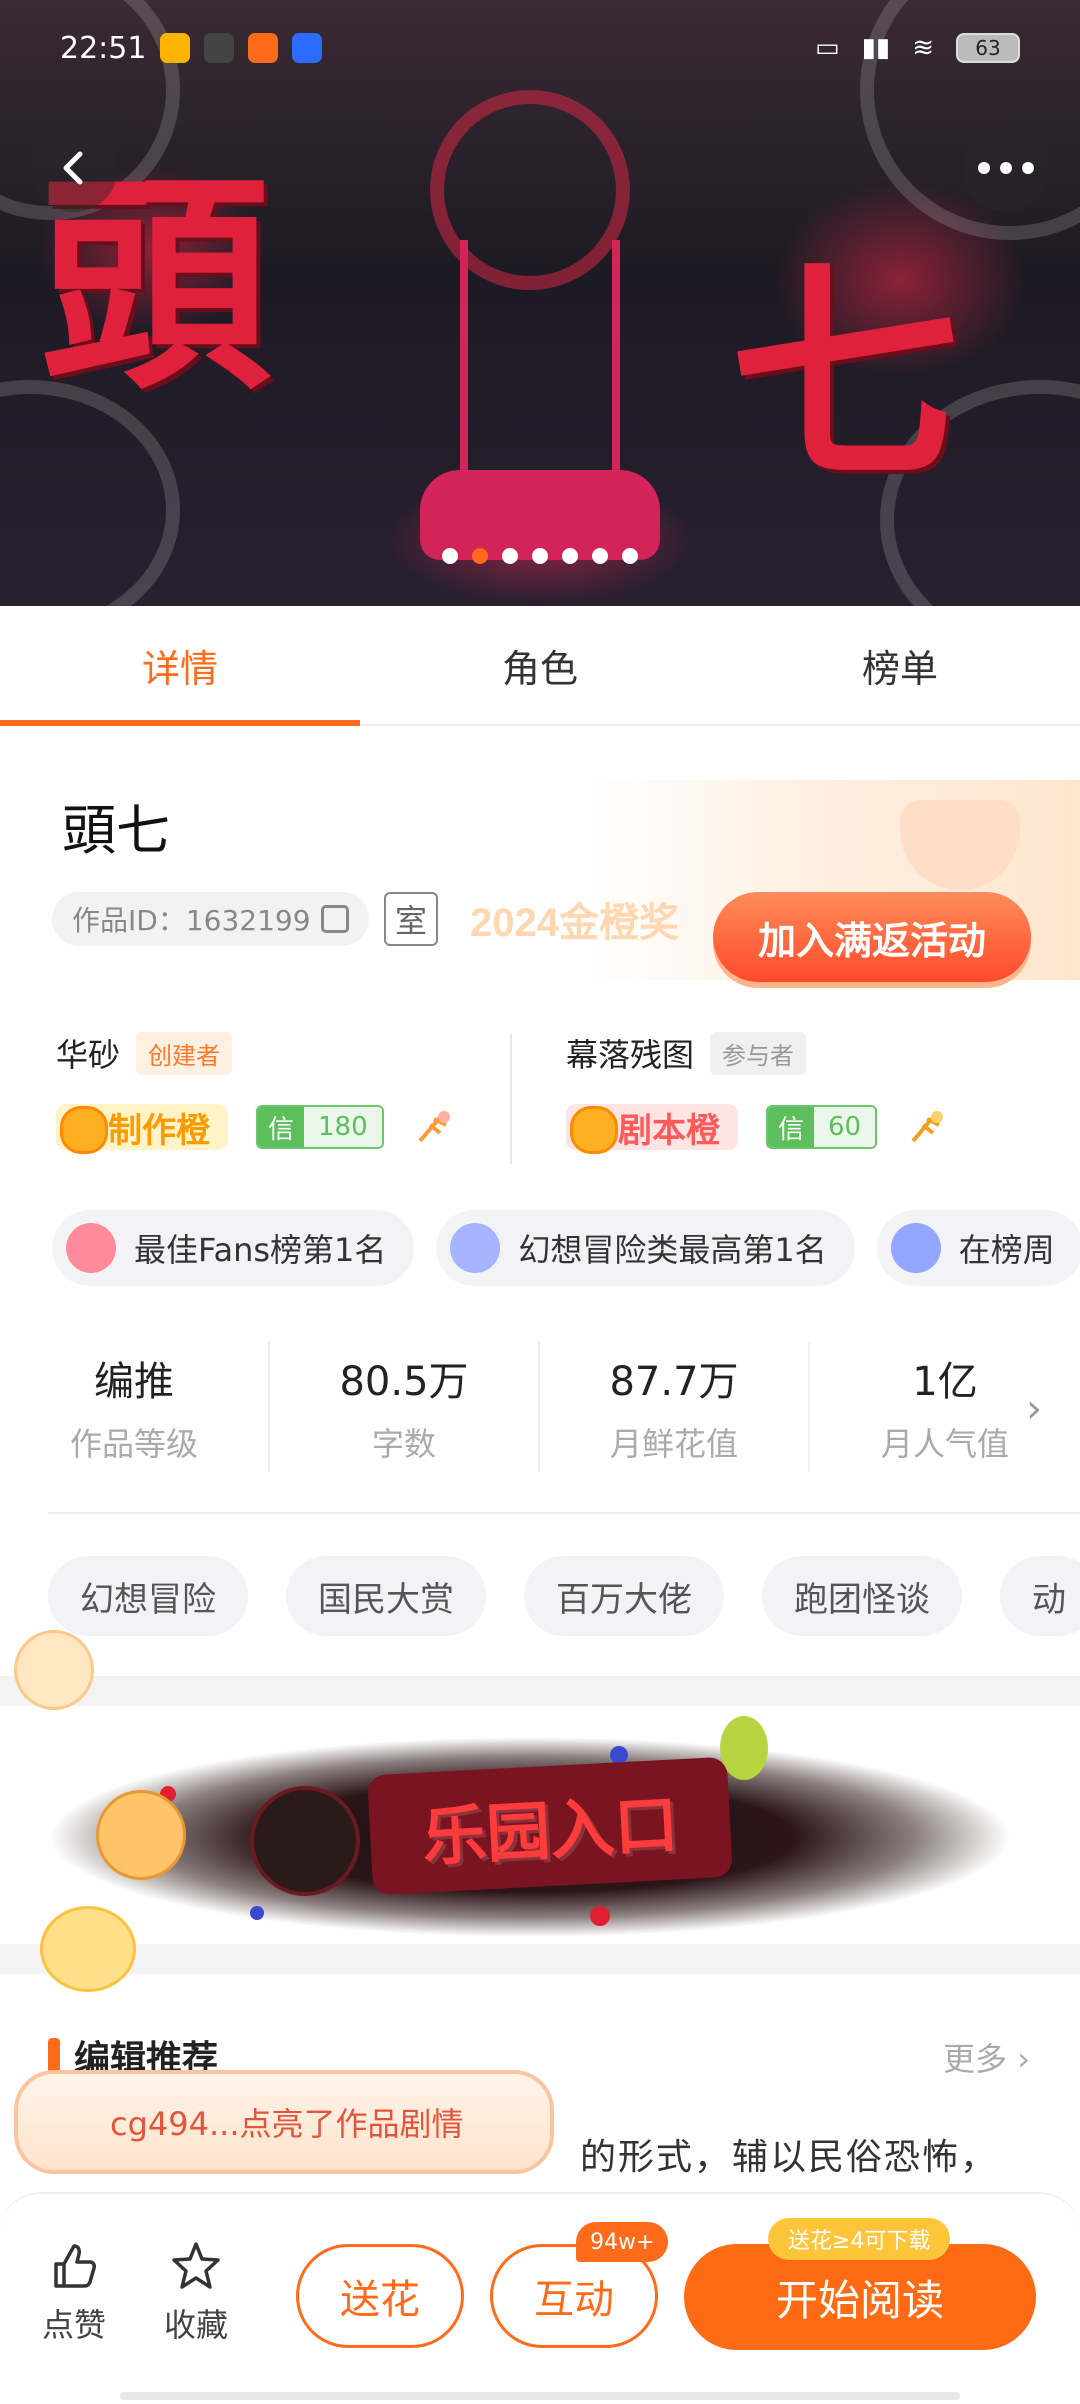  What do you see at coordinates (827, 48) in the screenshot?
I see `hd-icon: ▭` at bounding box center [827, 48].